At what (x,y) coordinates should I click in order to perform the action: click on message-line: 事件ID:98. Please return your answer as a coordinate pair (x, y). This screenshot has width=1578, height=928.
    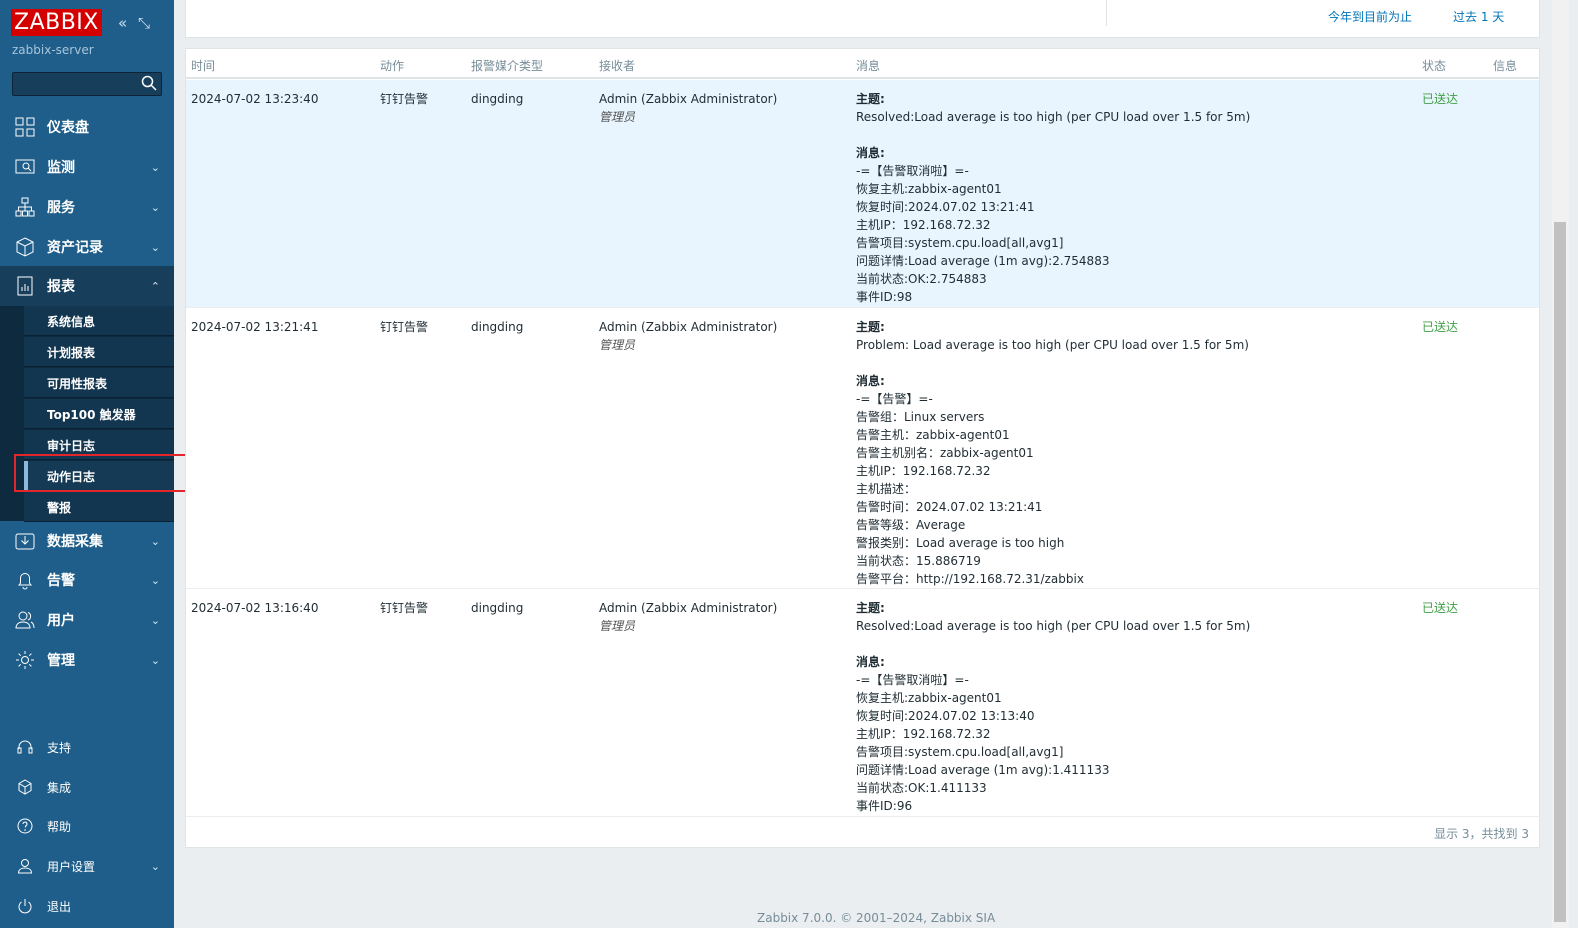
    Looking at the image, I should click on (884, 297).